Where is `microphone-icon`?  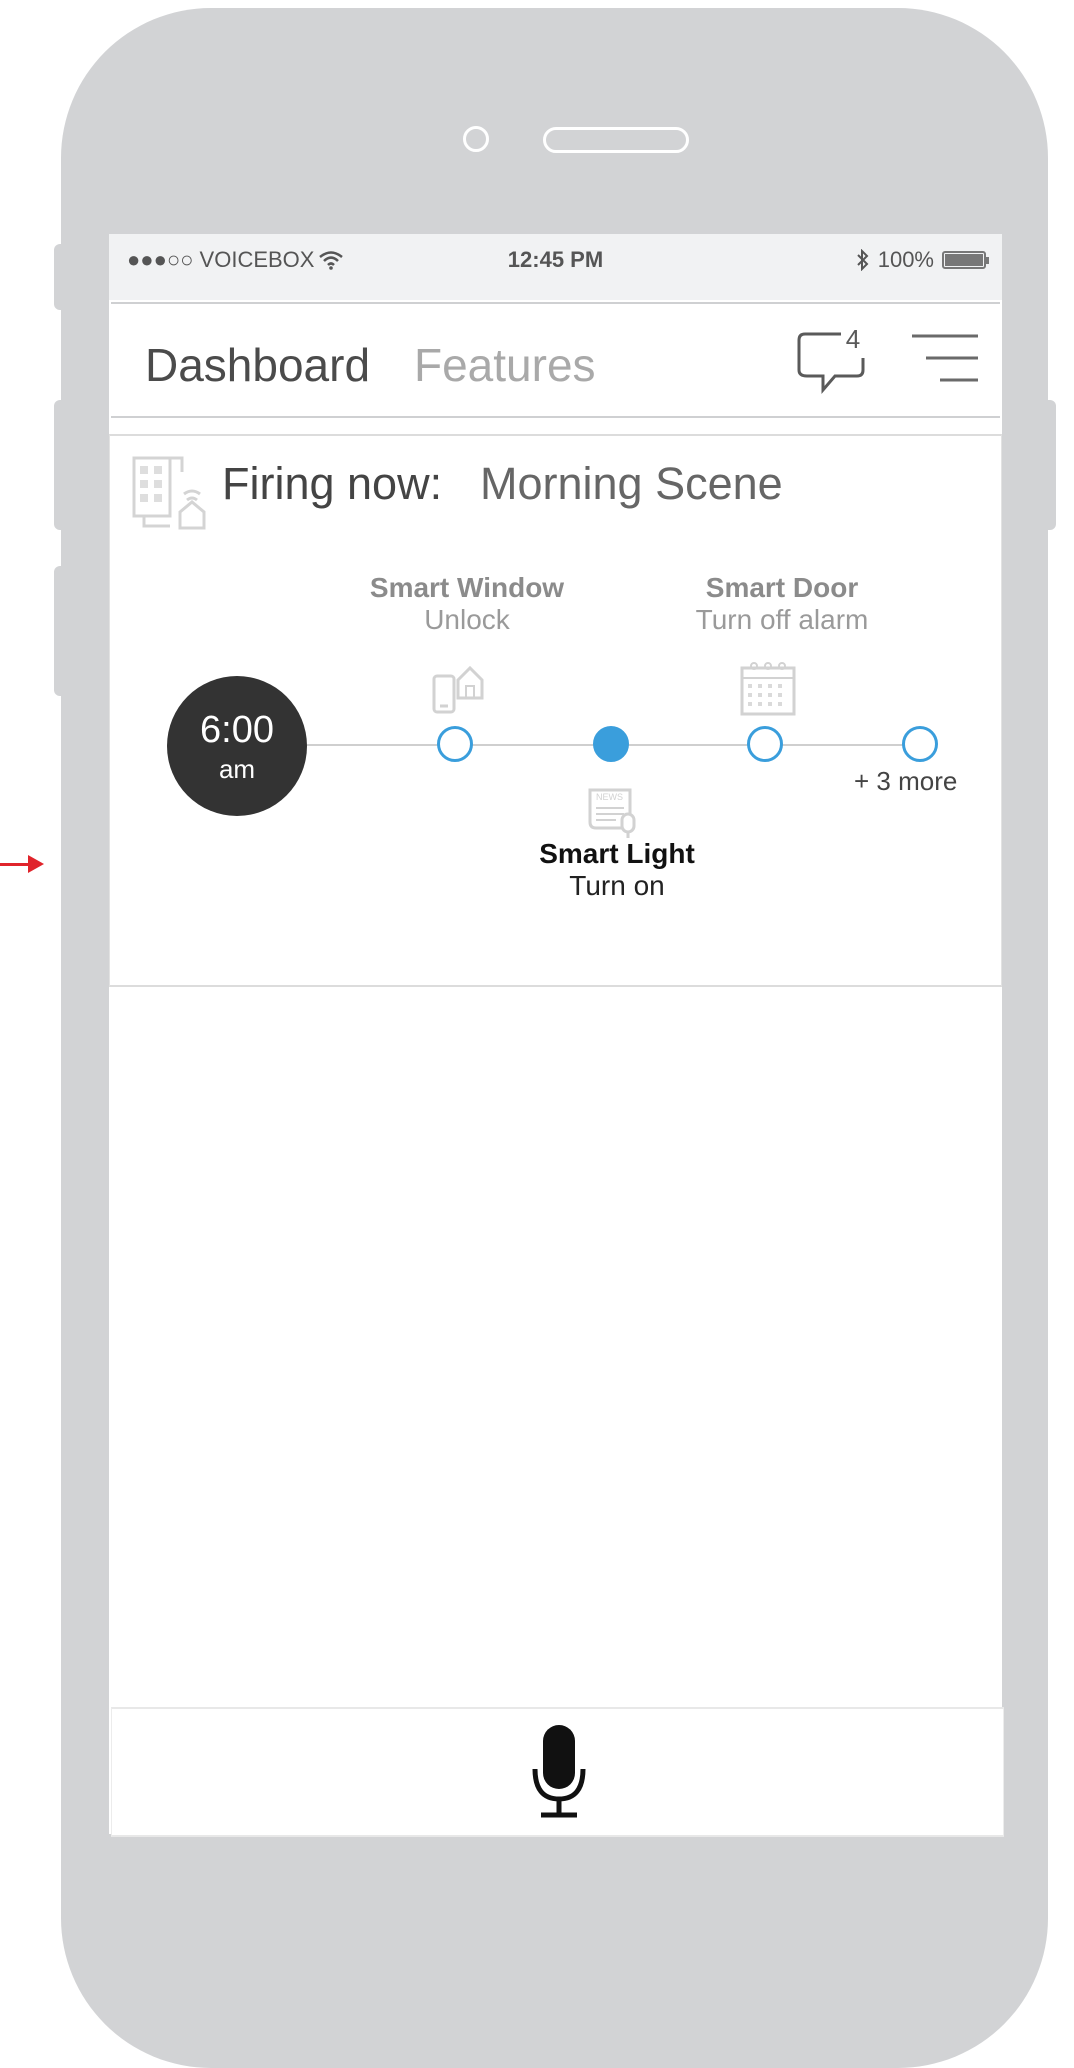 microphone-icon is located at coordinates (559, 1771).